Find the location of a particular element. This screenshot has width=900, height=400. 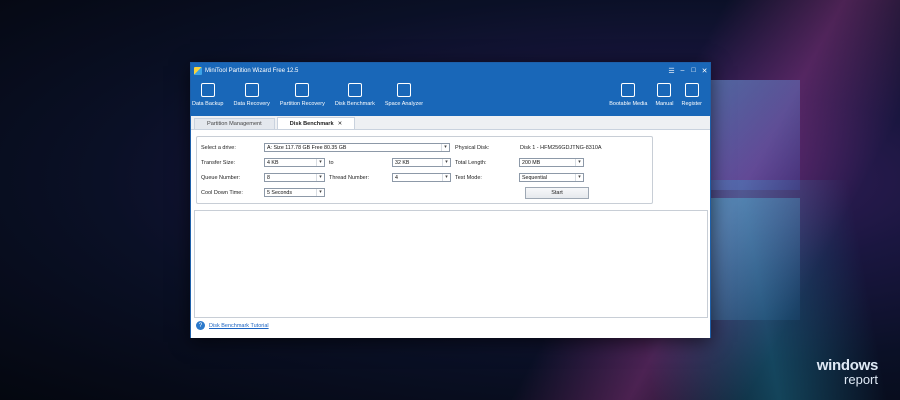

toolbar-label: Data Backup is located at coordinates (208, 104).